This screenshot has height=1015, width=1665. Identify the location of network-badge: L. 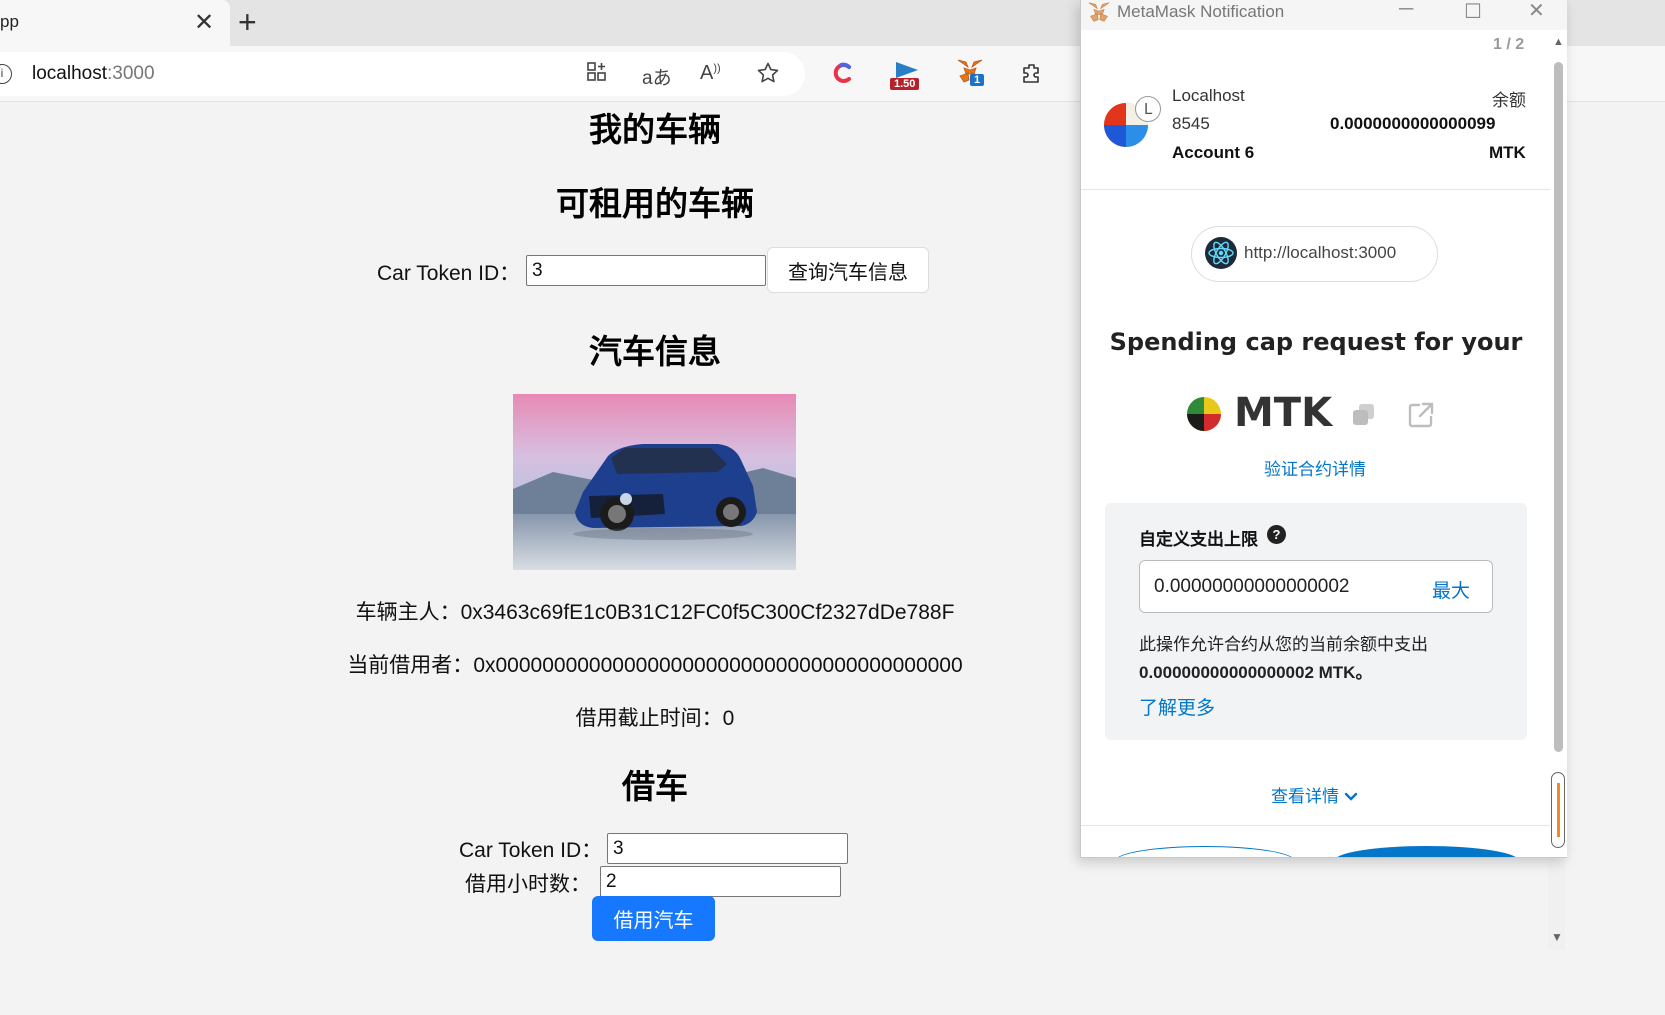
(1148, 109).